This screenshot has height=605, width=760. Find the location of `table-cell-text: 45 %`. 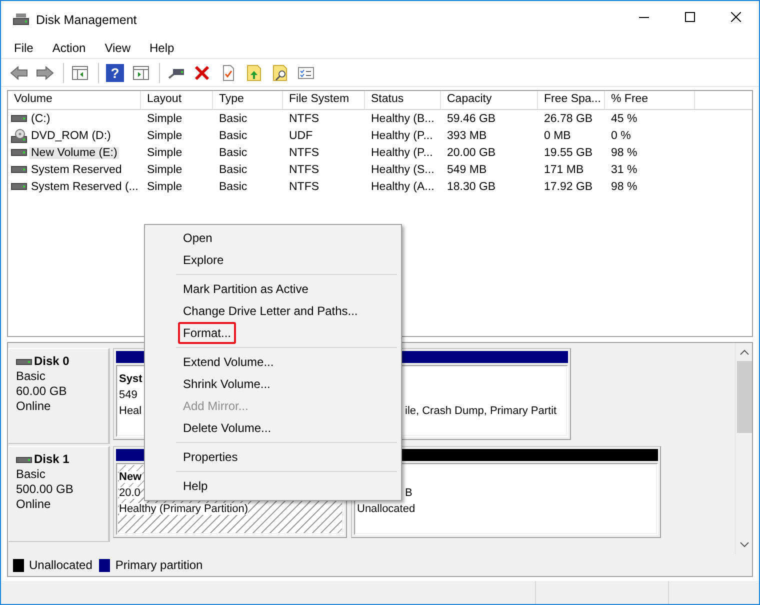

table-cell-text: 45 % is located at coordinates (624, 118).